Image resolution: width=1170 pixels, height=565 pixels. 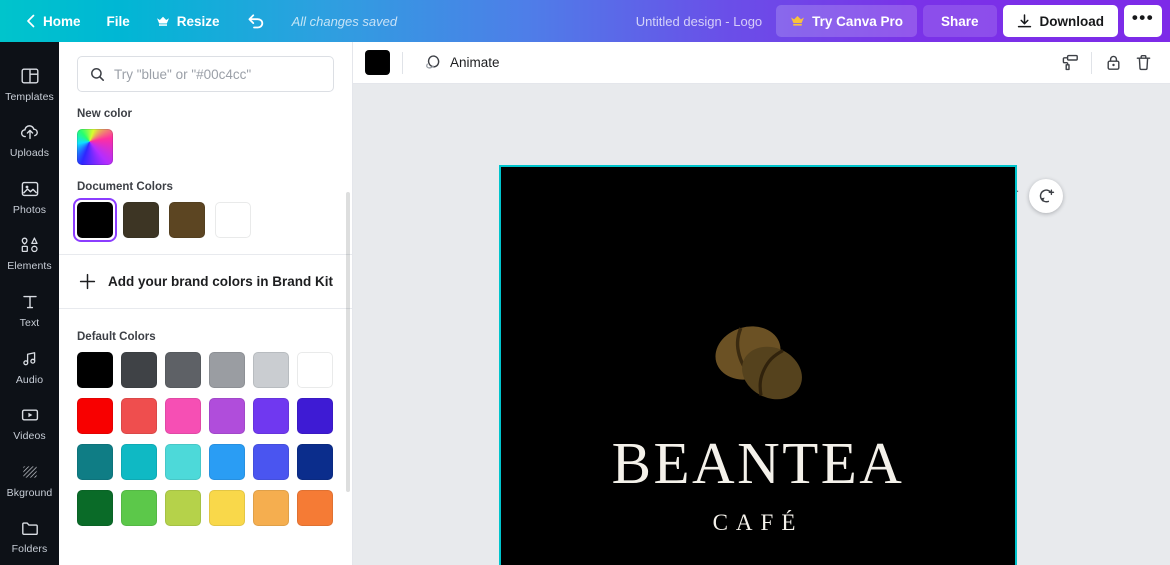 I want to click on share-button: Share, so click(x=959, y=21).